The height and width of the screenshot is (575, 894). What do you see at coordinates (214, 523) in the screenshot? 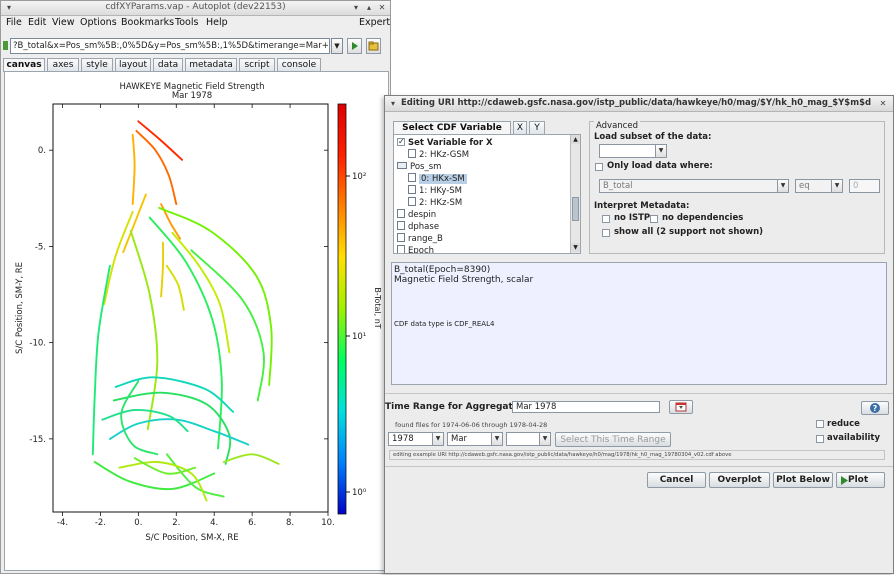
I see `x-tick-label: 4.` at bounding box center [214, 523].